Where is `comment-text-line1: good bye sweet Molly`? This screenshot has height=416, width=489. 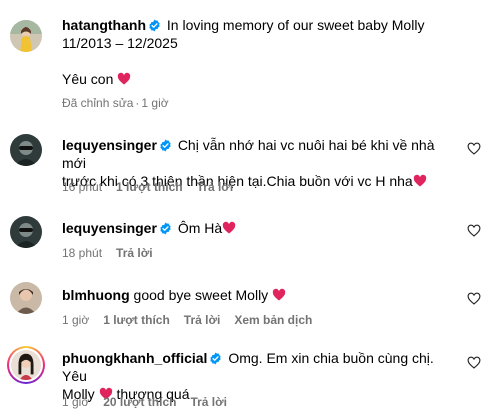
comment-text-line1: good bye sweet Molly is located at coordinates (201, 295).